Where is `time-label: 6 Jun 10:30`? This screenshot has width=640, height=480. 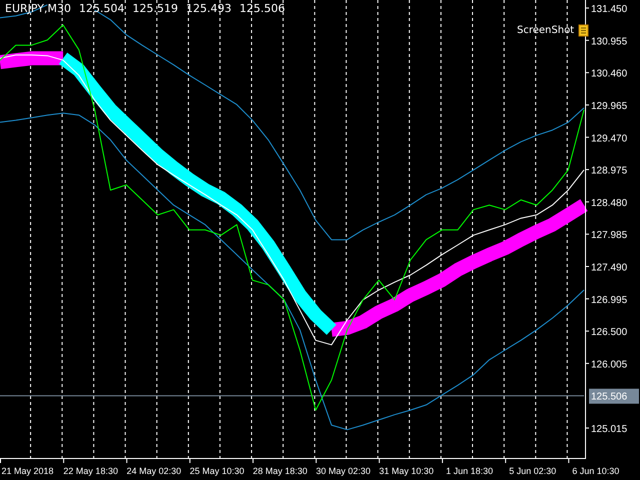
time-label: 6 Jun 10:30 is located at coordinates (596, 471).